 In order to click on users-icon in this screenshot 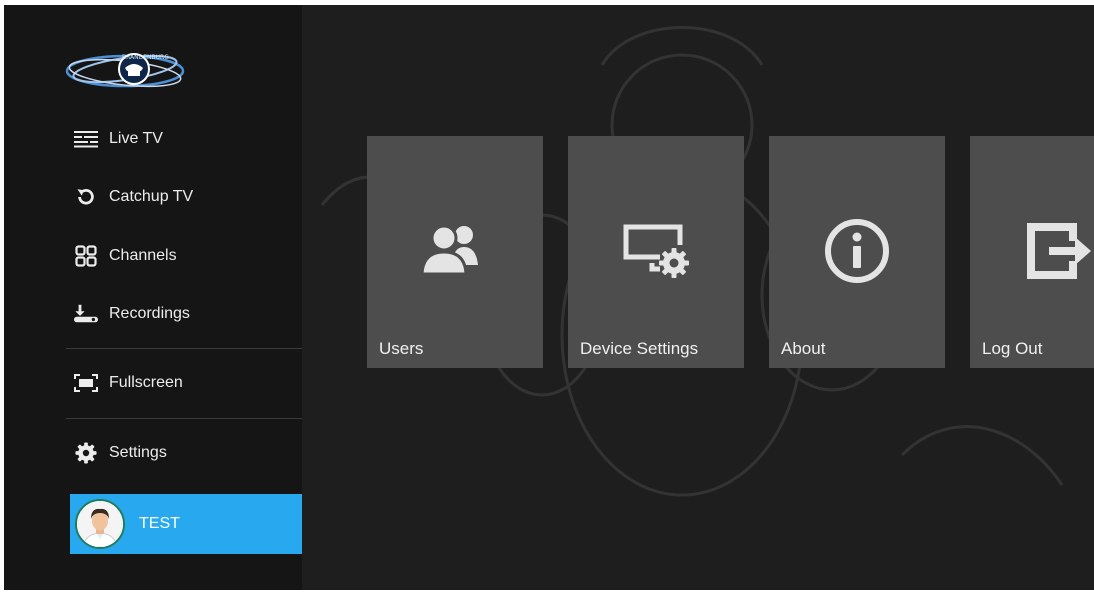, I will do `click(455, 251)`.